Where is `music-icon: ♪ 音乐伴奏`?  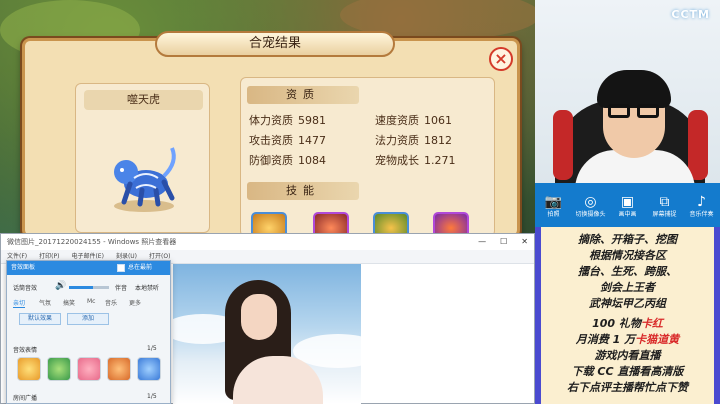 music-icon: ♪ 音乐伴奏 is located at coordinates (702, 206).